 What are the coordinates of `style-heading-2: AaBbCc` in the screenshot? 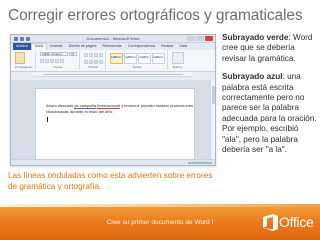 It's located at (158, 58).